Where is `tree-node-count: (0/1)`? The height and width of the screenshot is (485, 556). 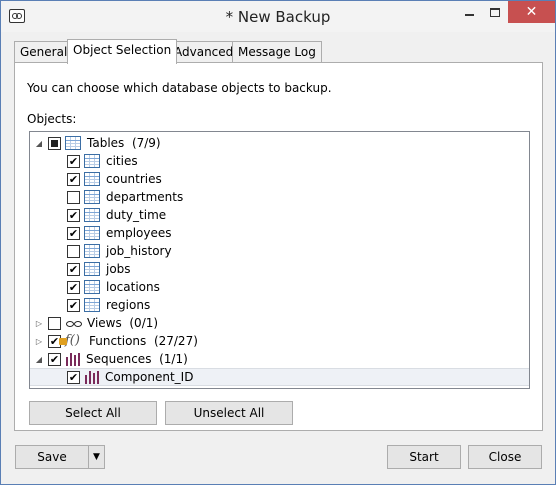
tree-node-count: (0/1) is located at coordinates (144, 323).